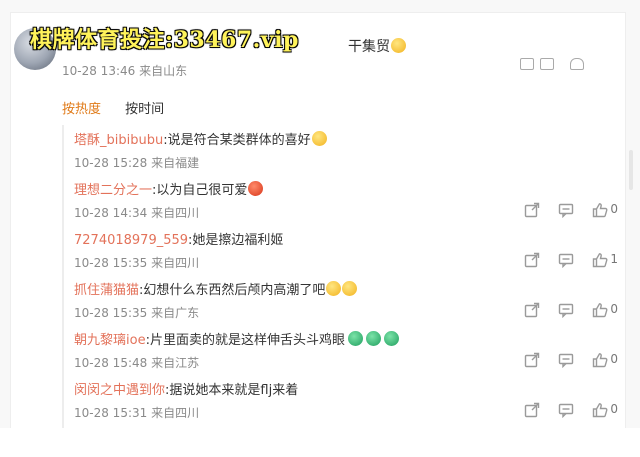  I want to click on reply-item: 7274018979_559:她是擦边福利姬 10-28 15:35 来自四川 1, so click(347, 254).